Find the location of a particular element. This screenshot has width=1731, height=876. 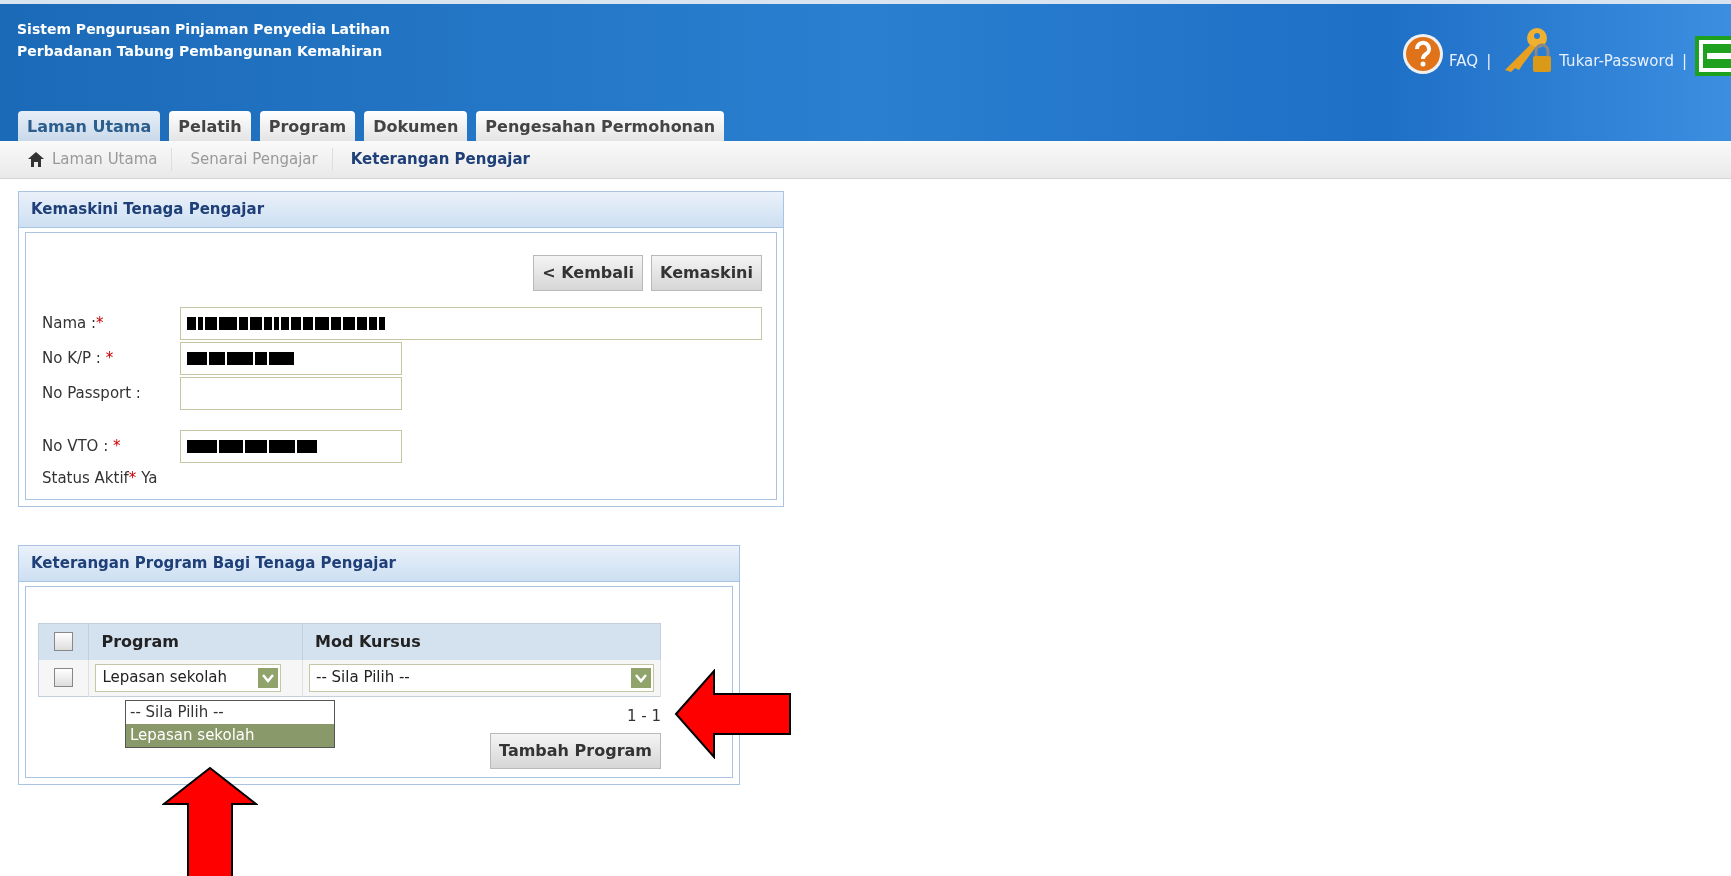

app-title: Perbadanan Tabung Pembangunan Kemahiran is located at coordinates (200, 51).